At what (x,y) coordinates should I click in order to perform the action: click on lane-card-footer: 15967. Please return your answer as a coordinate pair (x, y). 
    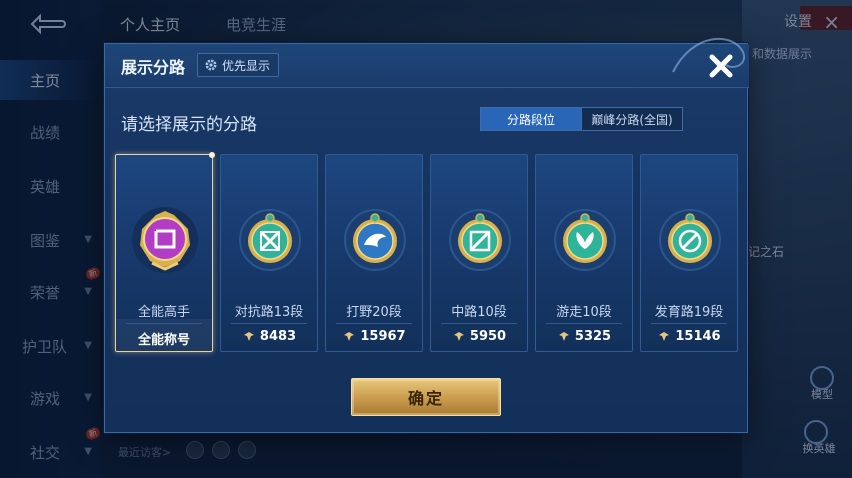
    Looking at the image, I should click on (374, 336).